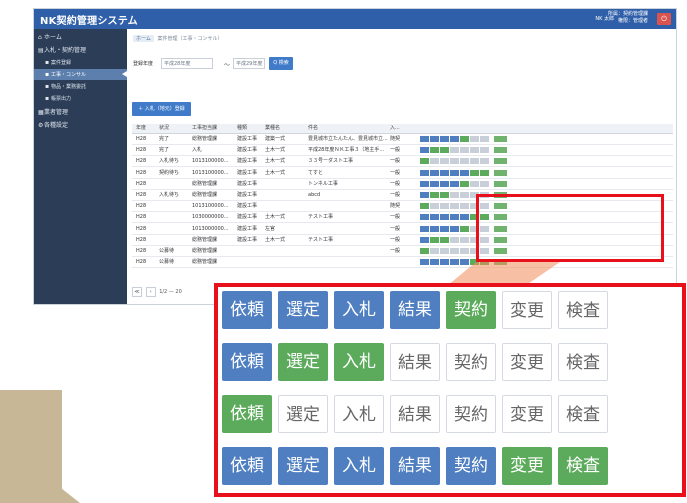 This screenshot has width=687, height=503. Describe the element at coordinates (272, 128) in the screenshot. I see `col-industry: 業種名` at that location.